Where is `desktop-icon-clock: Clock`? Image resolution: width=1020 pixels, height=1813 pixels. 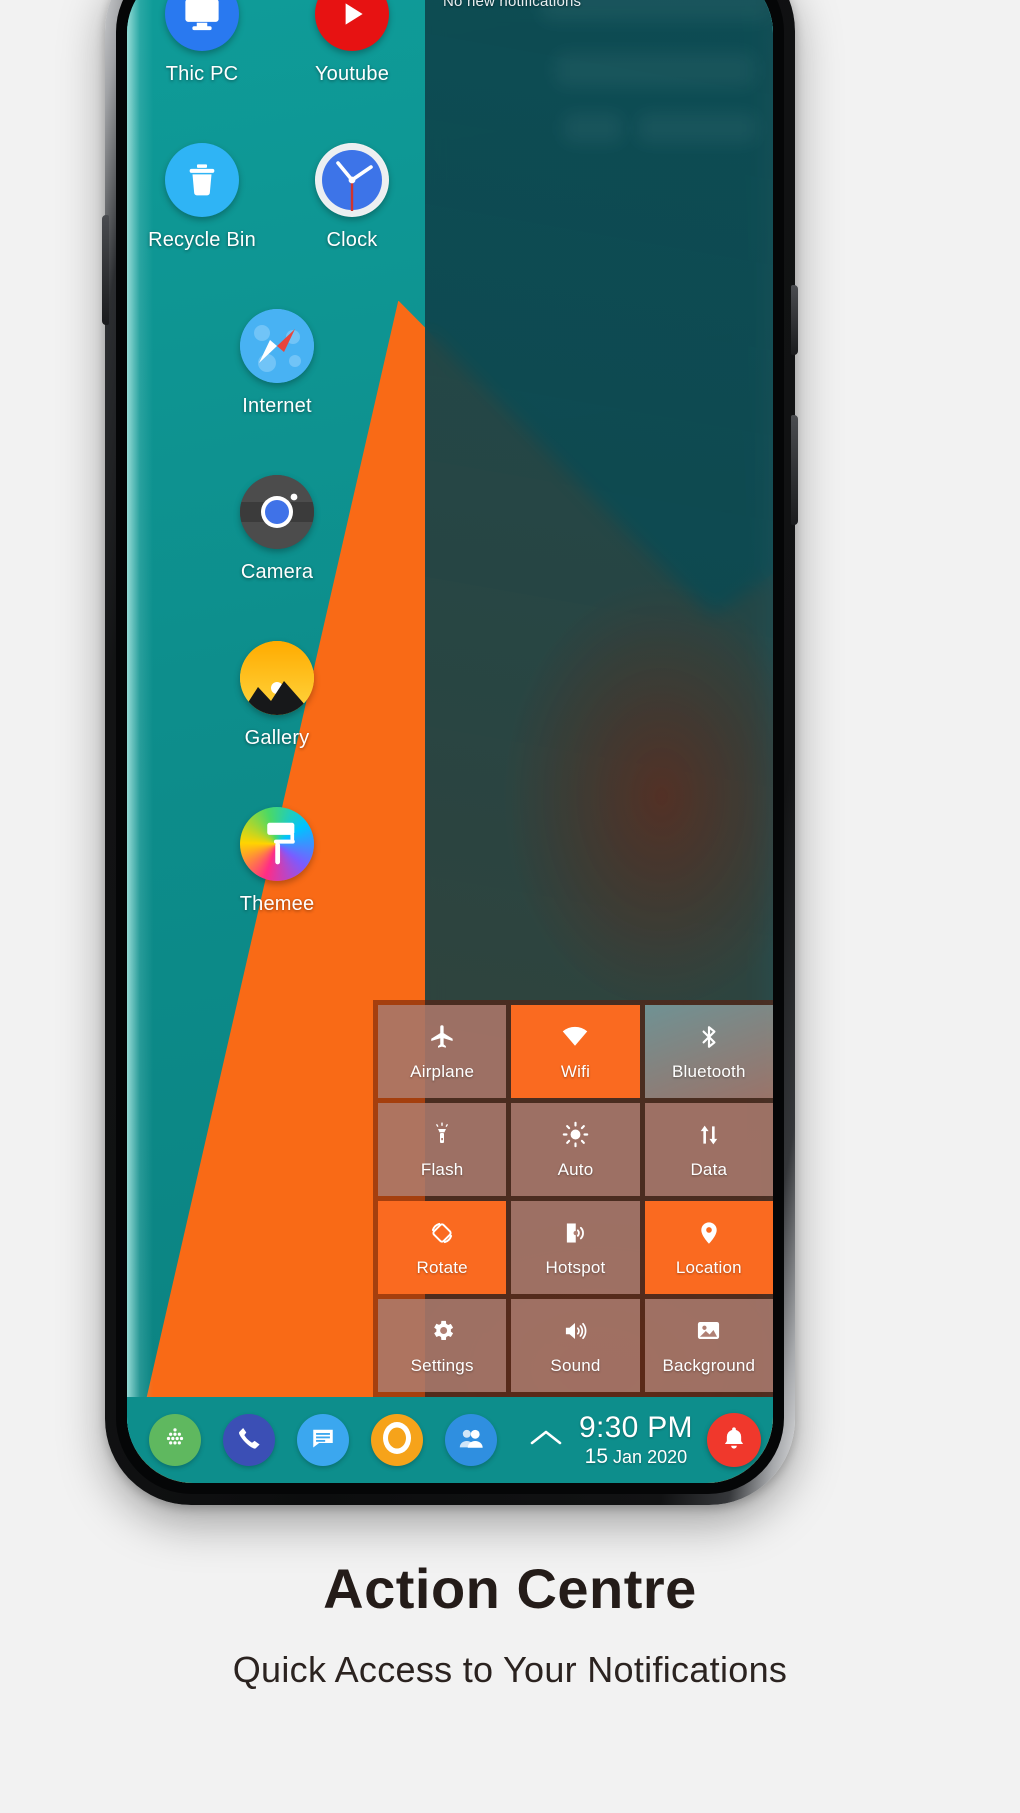 desktop-icon-clock: Clock is located at coordinates (352, 222).